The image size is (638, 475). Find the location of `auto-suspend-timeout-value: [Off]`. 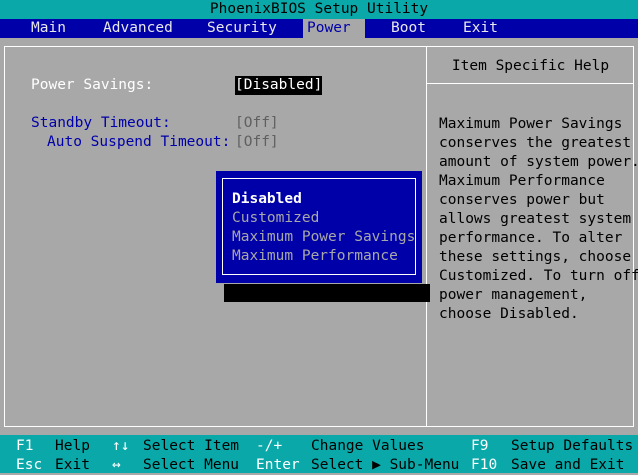

auto-suspend-timeout-value: [Off] is located at coordinates (257, 142).